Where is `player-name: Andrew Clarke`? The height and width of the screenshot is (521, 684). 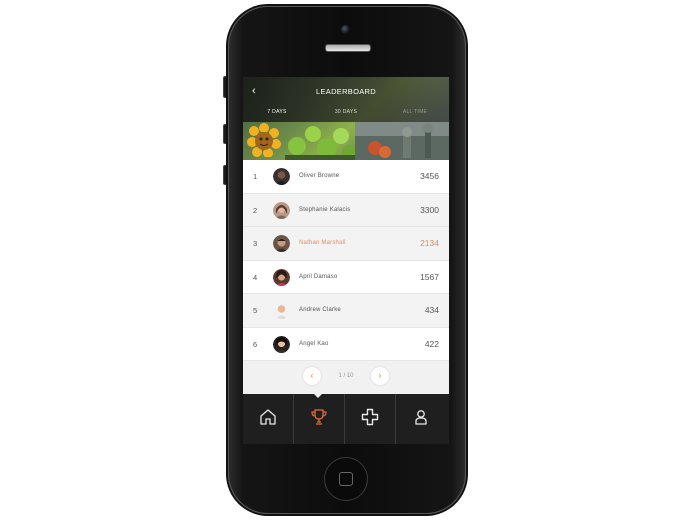 player-name: Andrew Clarke is located at coordinates (320, 310).